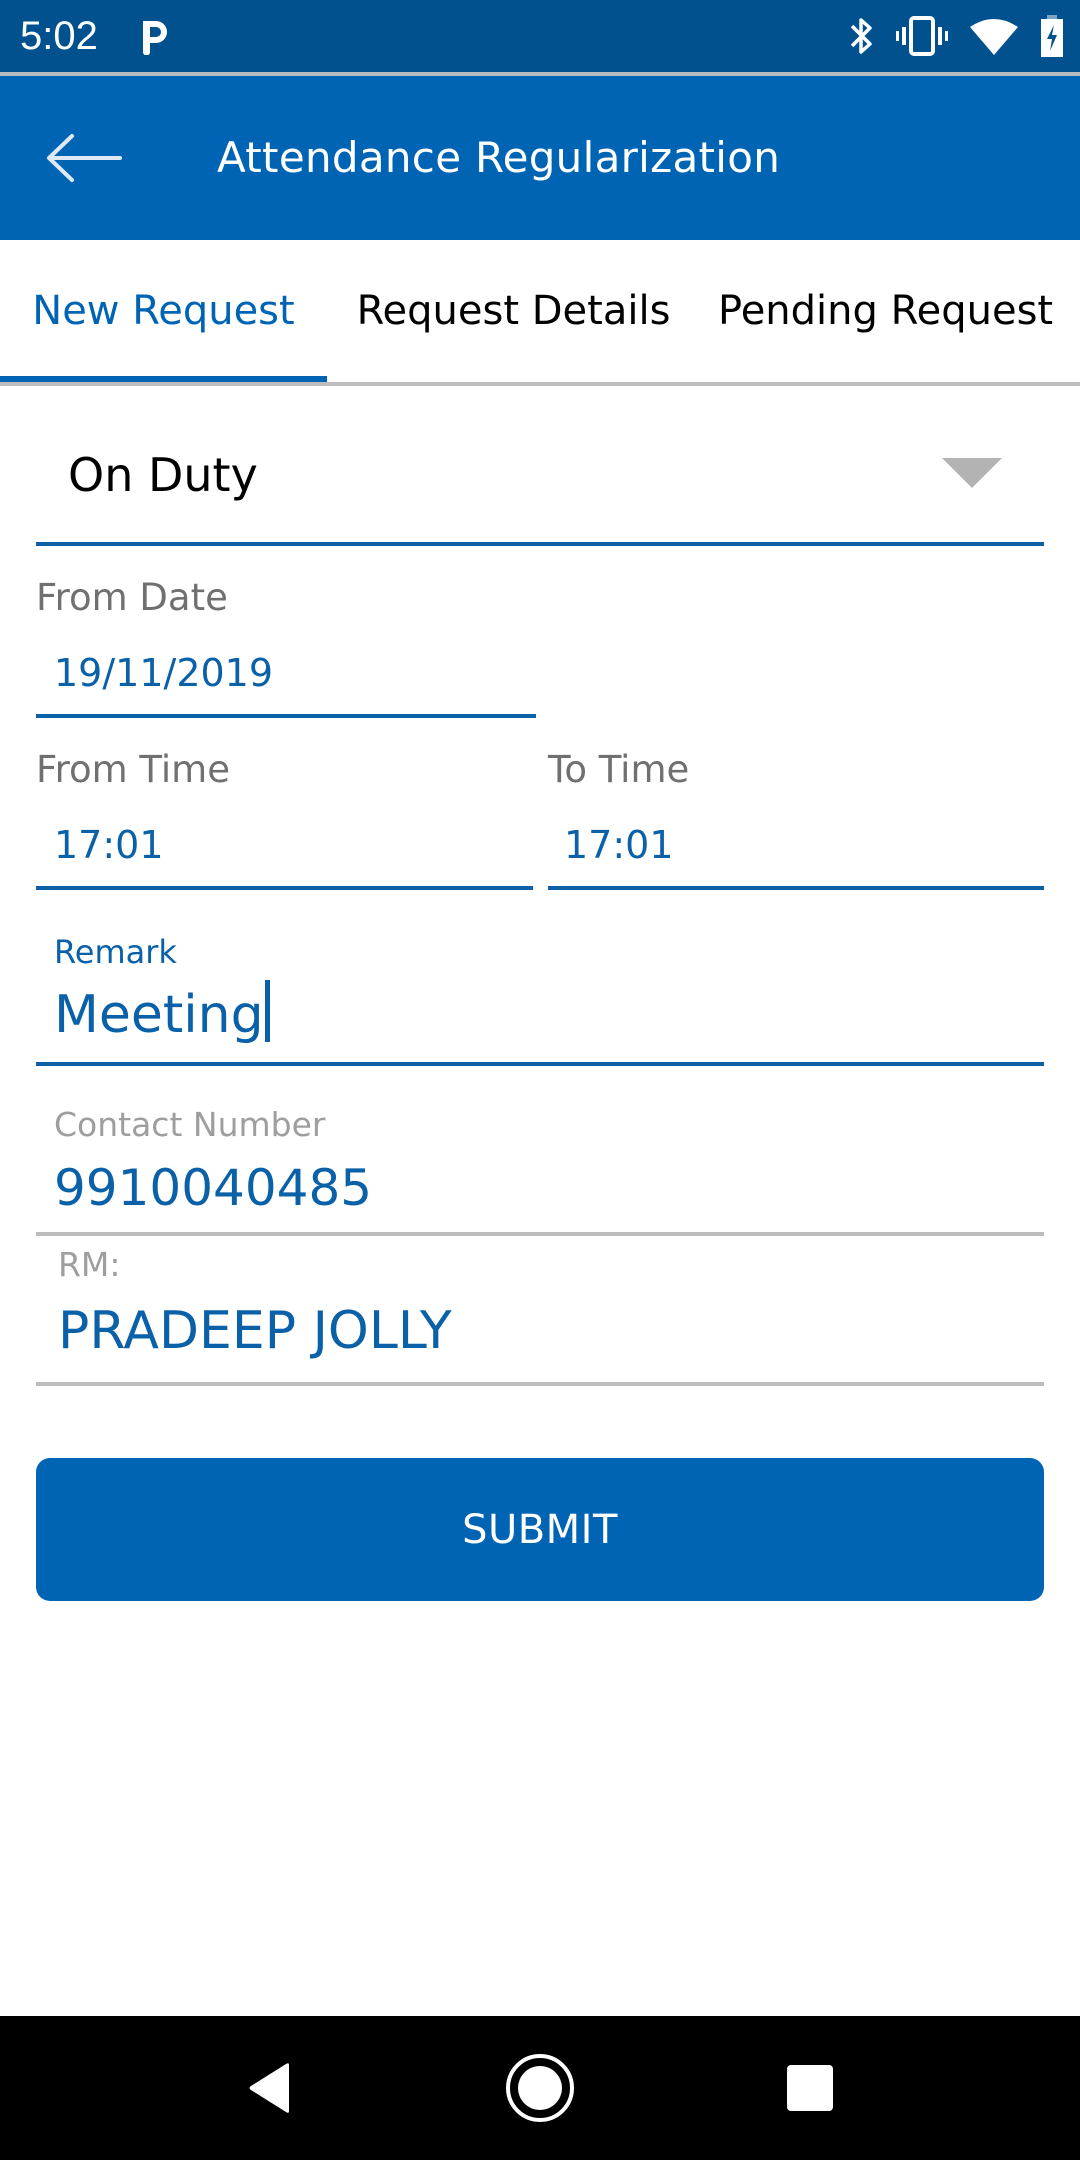 The image size is (1080, 2160). I want to click on contact-number-field: Contact Number 9910040485, so click(540, 1166).